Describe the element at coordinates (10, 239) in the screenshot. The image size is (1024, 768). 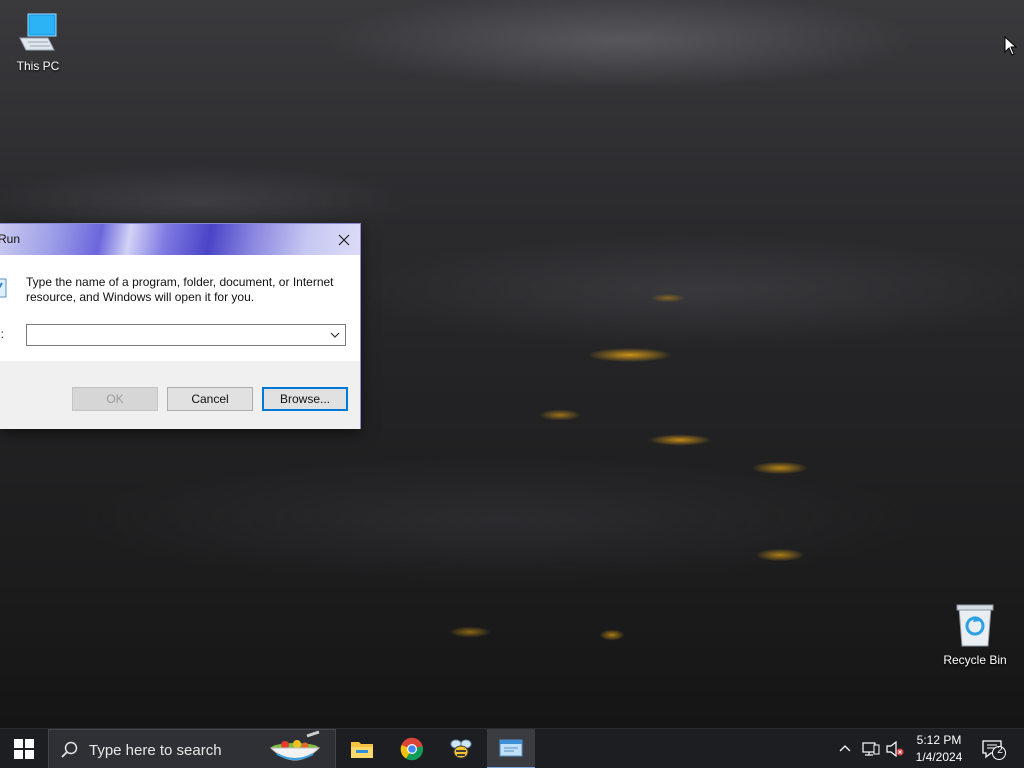
I see `run-dialog-title: Run` at that location.